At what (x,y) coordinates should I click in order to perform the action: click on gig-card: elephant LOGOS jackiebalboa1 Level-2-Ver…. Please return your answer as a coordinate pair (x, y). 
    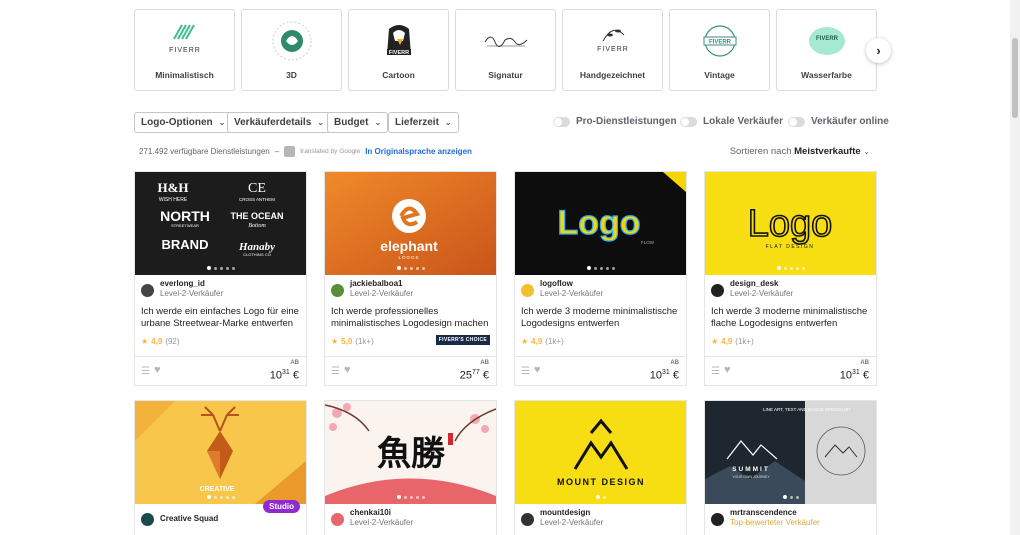
    Looking at the image, I should click on (410, 278).